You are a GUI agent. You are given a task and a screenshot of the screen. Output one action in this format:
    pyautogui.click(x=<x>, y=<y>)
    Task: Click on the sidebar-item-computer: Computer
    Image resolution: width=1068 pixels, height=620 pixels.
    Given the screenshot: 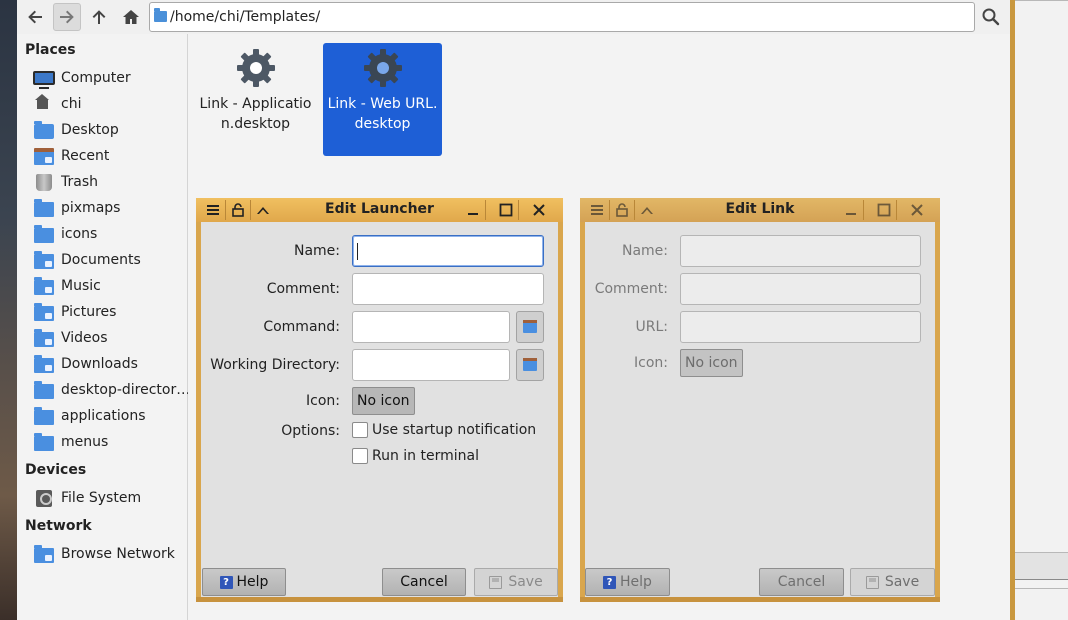 What is the action you would take?
    pyautogui.click(x=110, y=78)
    